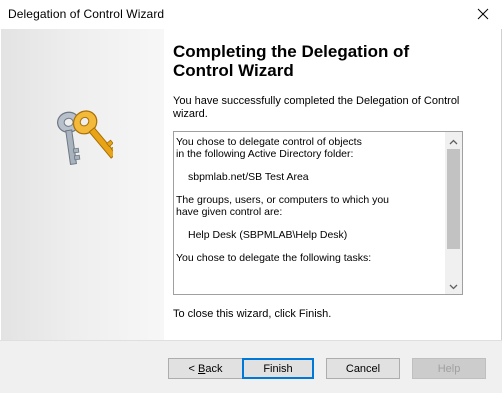  I want to click on scroll-down-button, so click(453, 285).